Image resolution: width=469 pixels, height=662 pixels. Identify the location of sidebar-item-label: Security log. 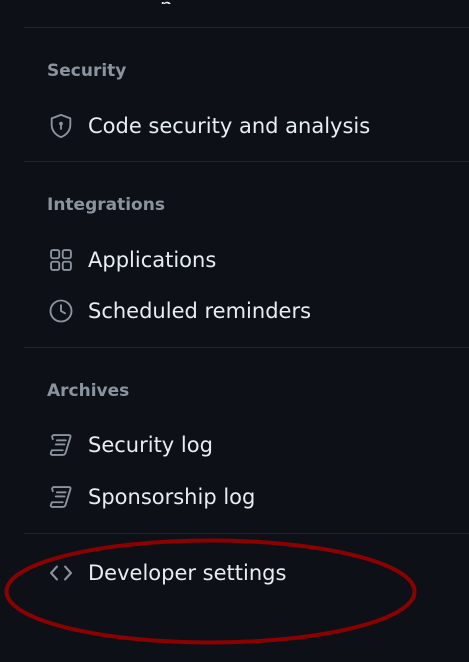
(150, 445).